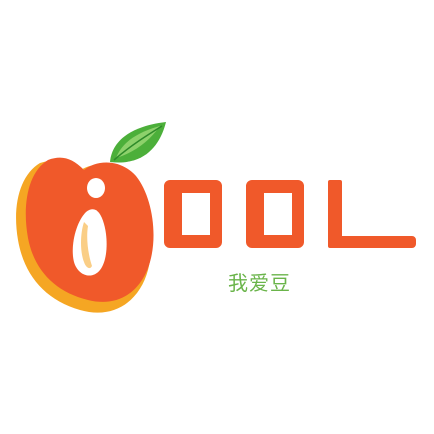 This screenshot has width=434, height=434. I want to click on letter-o-first, so click(193, 214).